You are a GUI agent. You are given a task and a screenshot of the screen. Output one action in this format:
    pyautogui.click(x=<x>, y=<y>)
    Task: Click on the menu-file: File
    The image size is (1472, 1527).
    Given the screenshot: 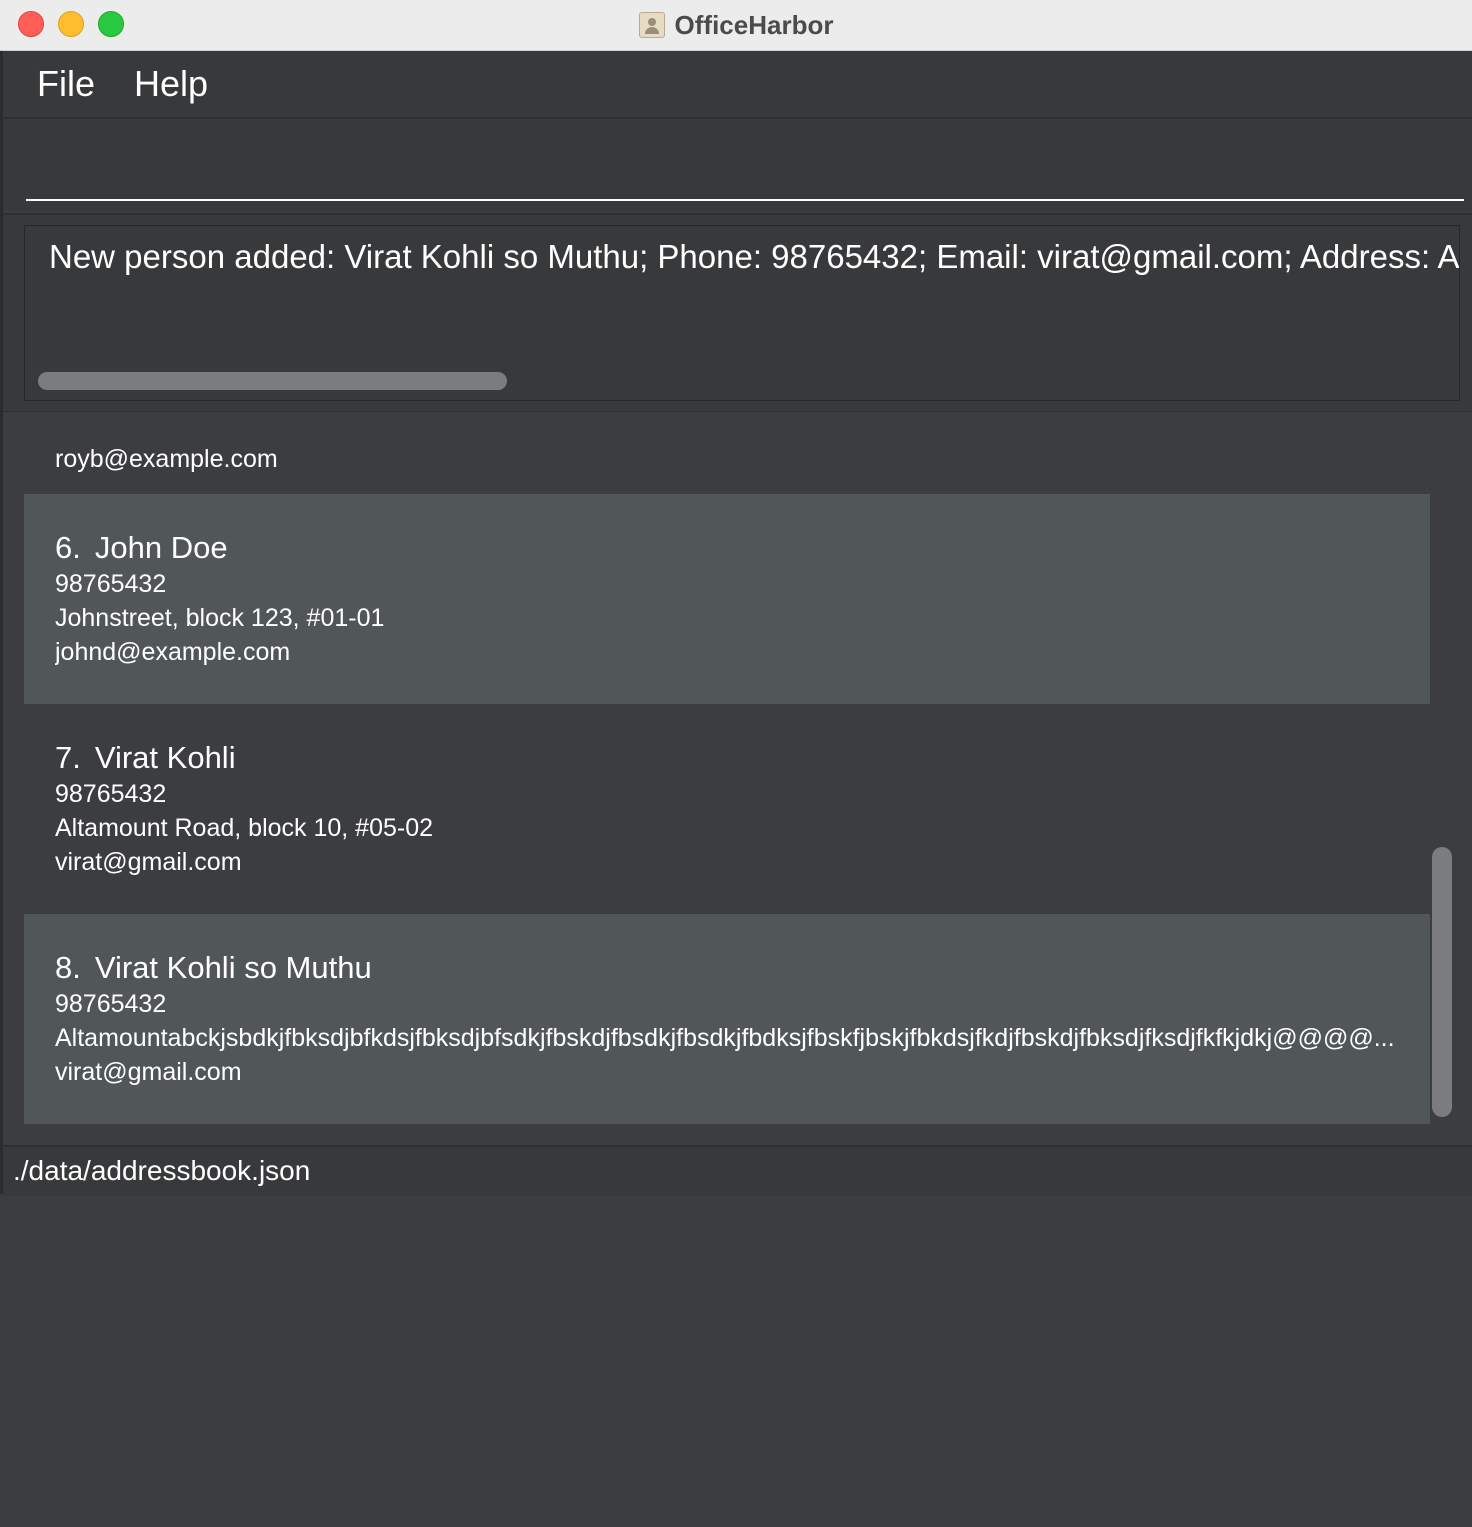 What is the action you would take?
    pyautogui.click(x=59, y=84)
    